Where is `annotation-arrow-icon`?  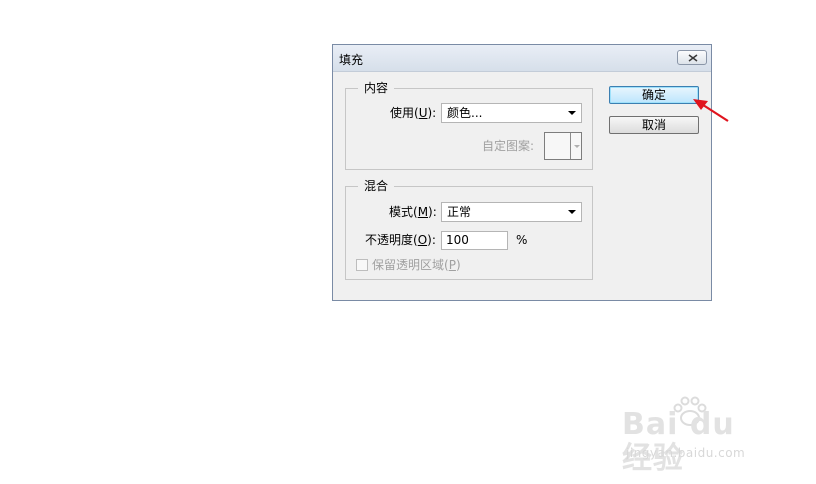 annotation-arrow-icon is located at coordinates (711, 110).